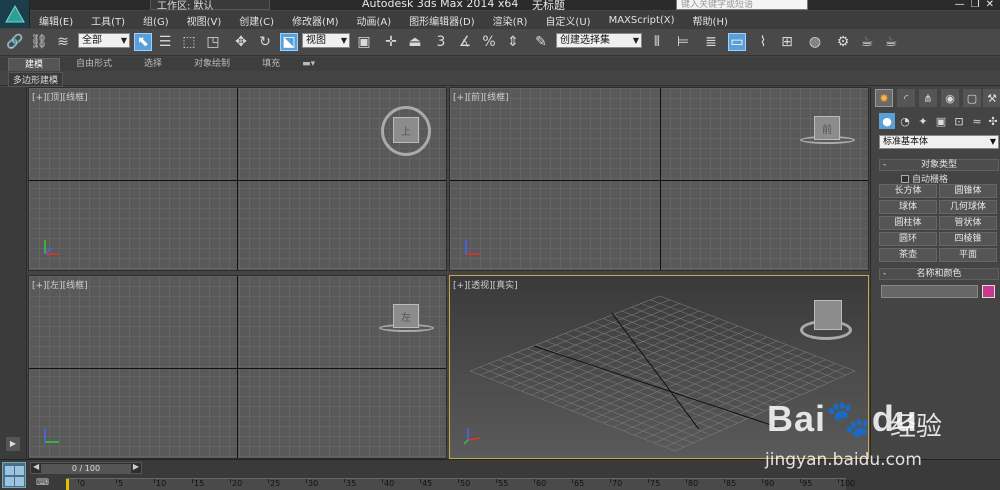  Describe the element at coordinates (968, 207) in the screenshot. I see `geosphere-button: 几何球体` at that location.